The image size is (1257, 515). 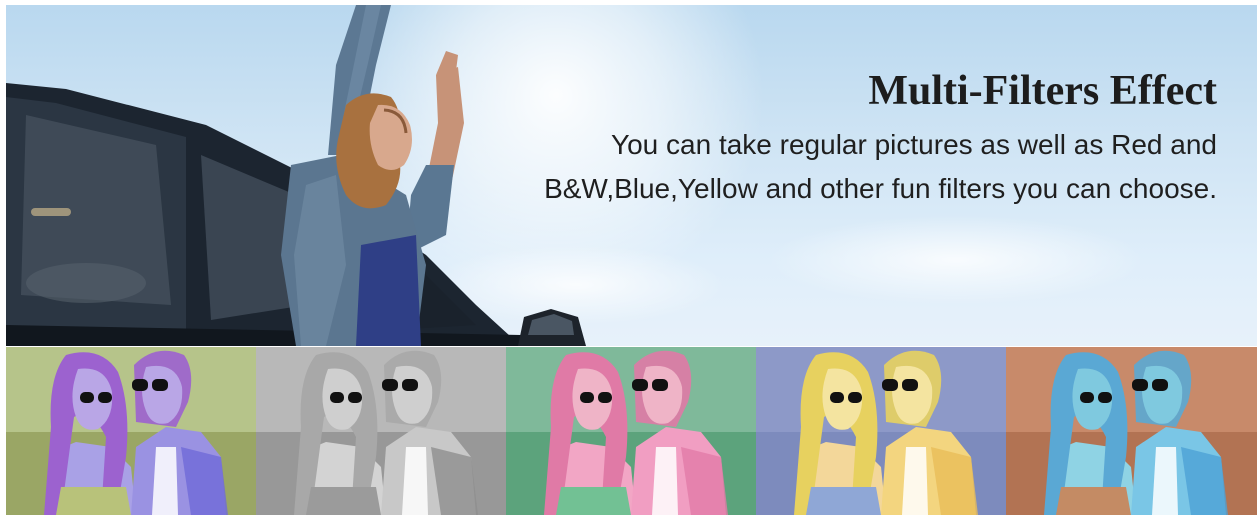 What do you see at coordinates (131, 431) in the screenshot?
I see `filter-sample-purple` at bounding box center [131, 431].